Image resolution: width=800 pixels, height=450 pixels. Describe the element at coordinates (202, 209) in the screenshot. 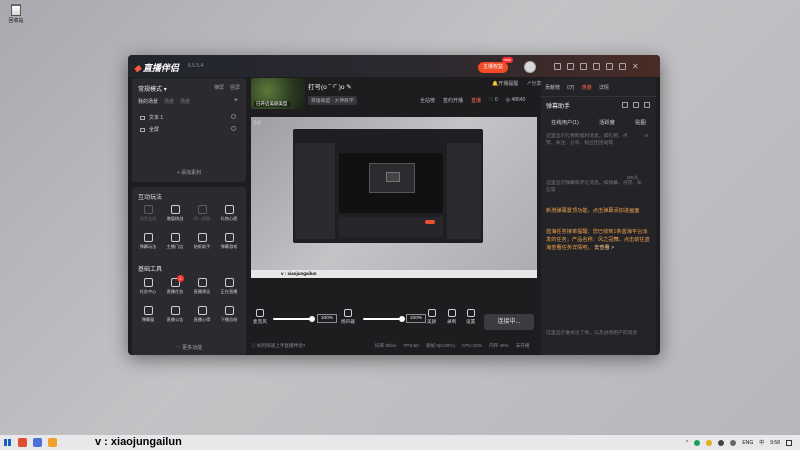

I see `music-icon` at that location.